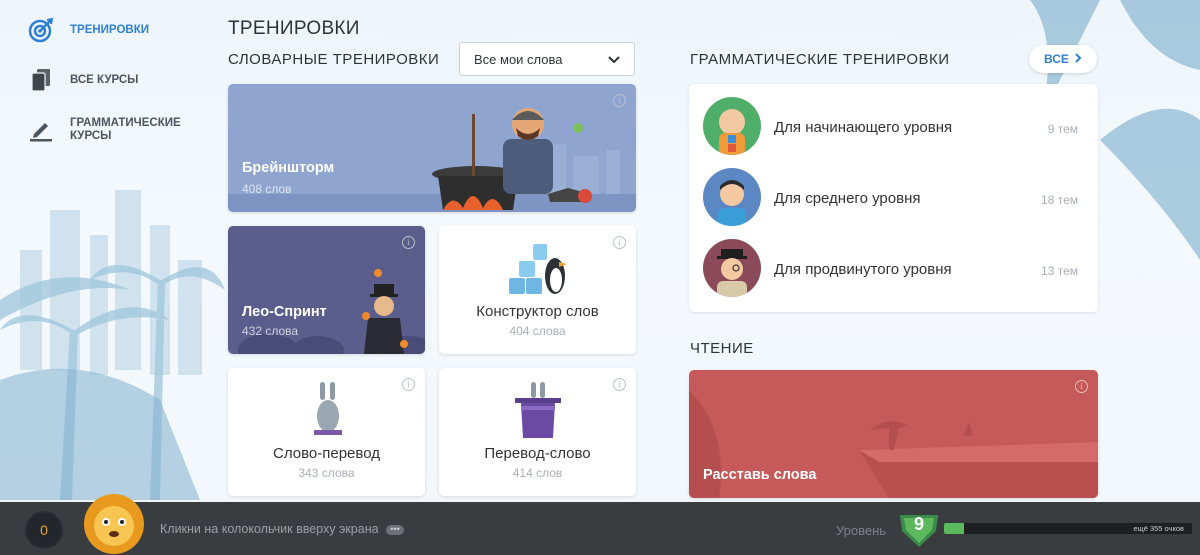  Describe the element at coordinates (270, 331) in the screenshot. I see `card-count: 432 слова` at that location.